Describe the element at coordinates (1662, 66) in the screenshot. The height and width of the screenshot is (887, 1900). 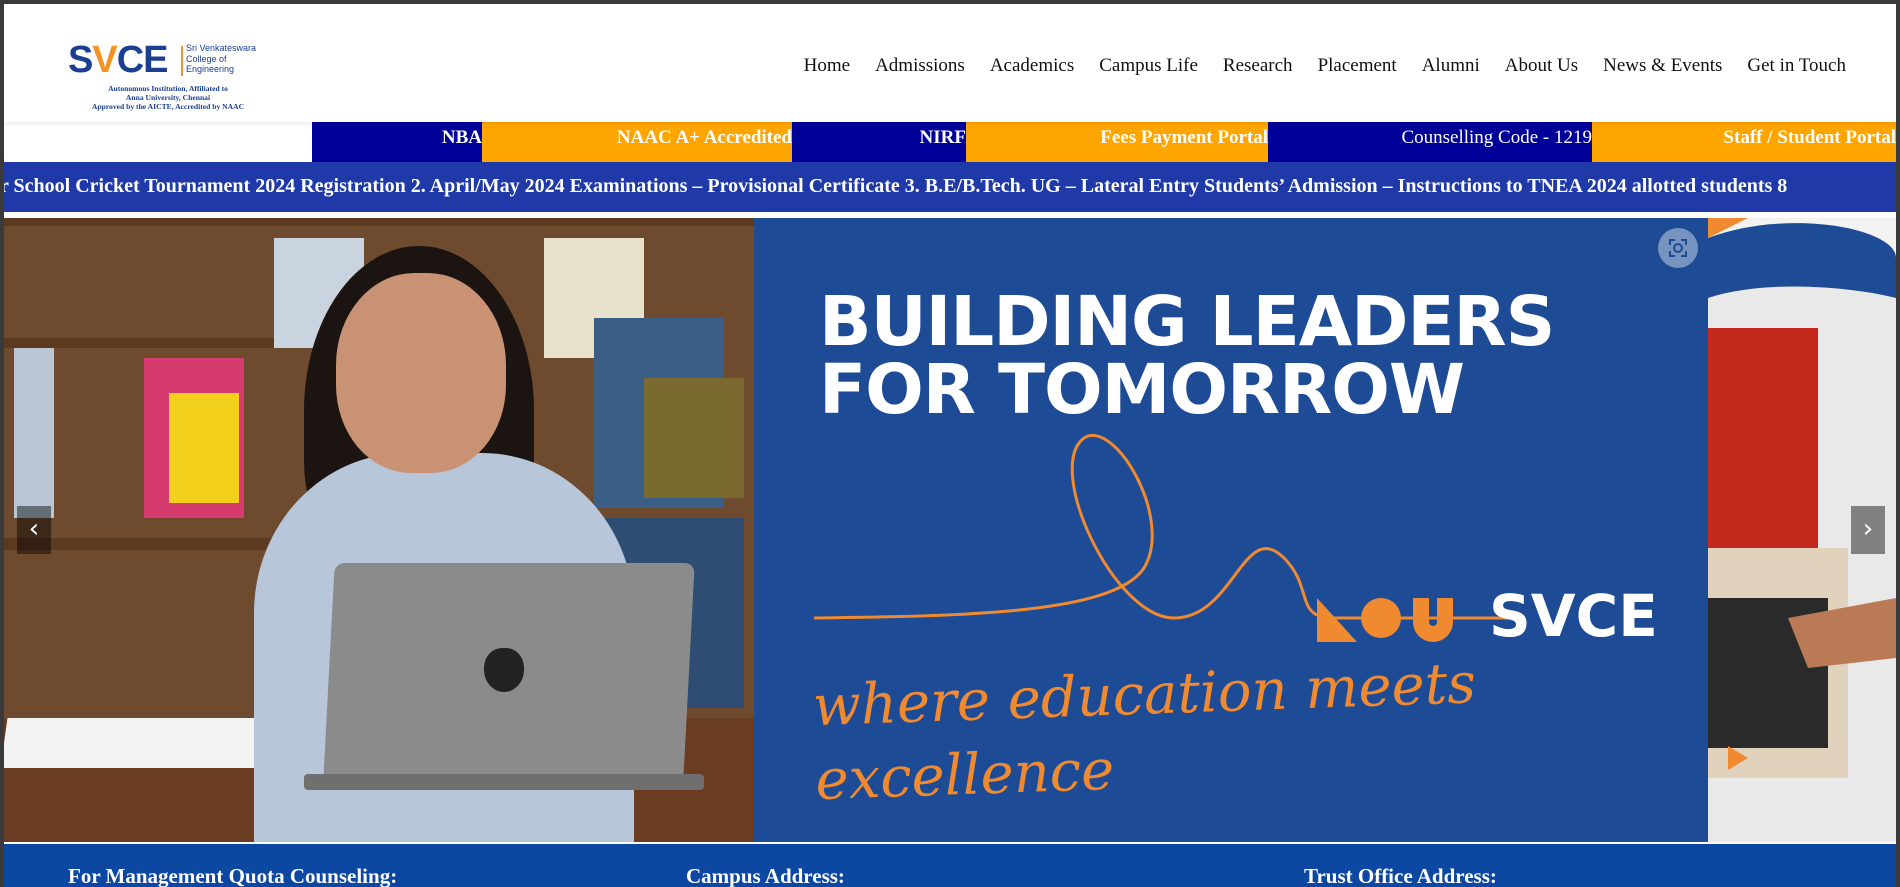
I see `nav-news-events: News & Events` at that location.